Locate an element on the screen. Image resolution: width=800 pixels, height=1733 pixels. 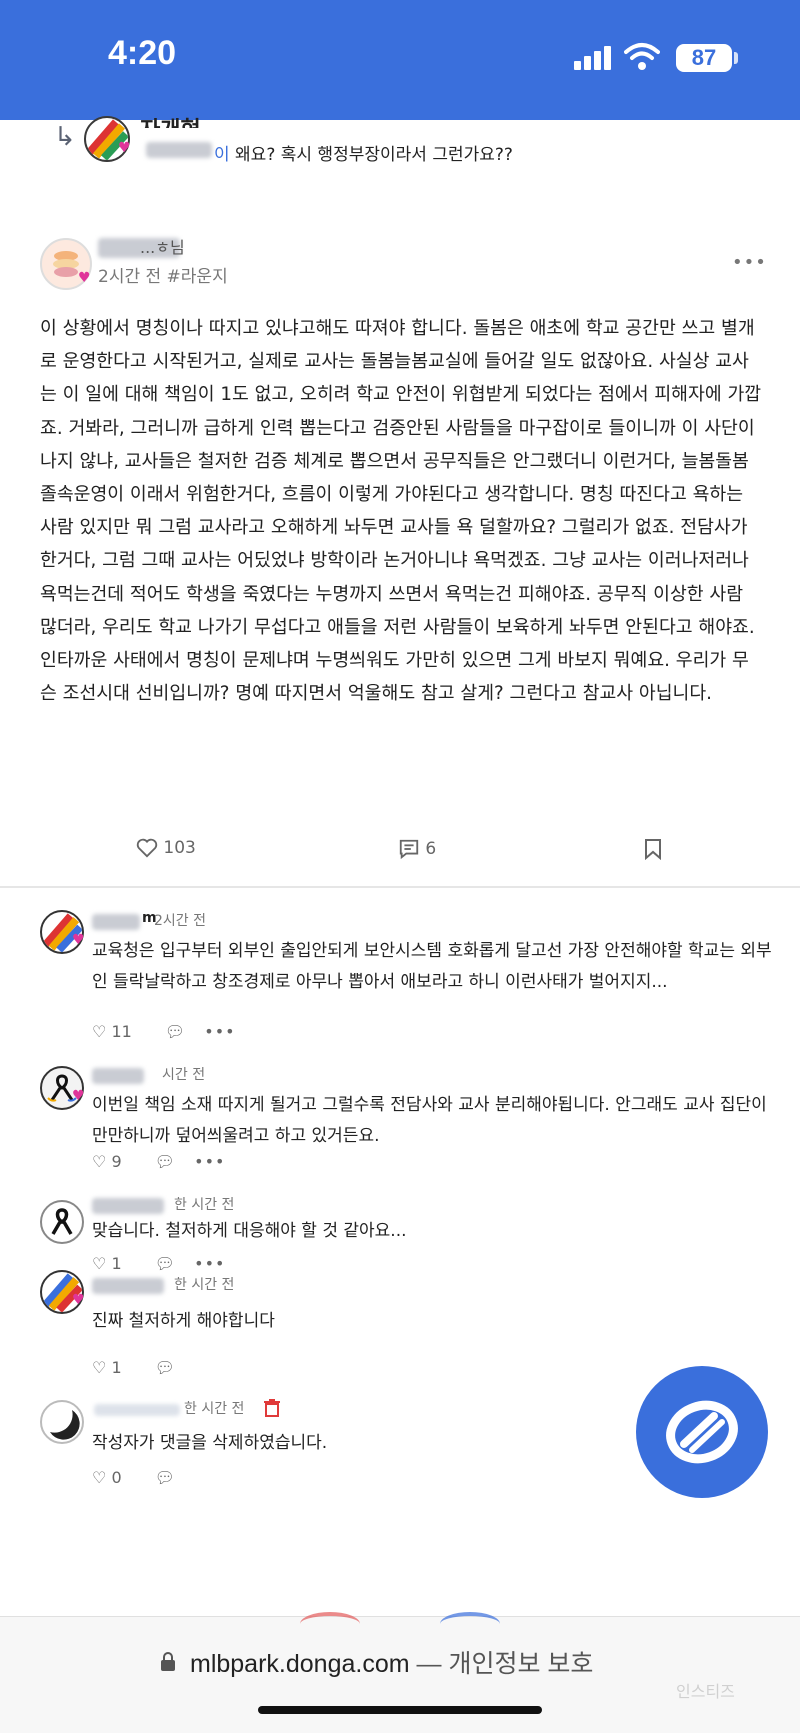
comment-count: 6 is located at coordinates (431, 849).